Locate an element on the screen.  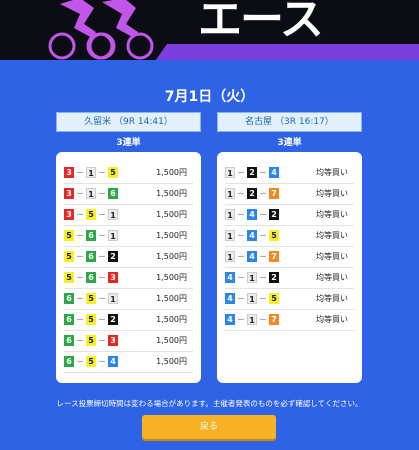
bet-row: 3 － 1 － 5 1,500円 is located at coordinates (128, 173).